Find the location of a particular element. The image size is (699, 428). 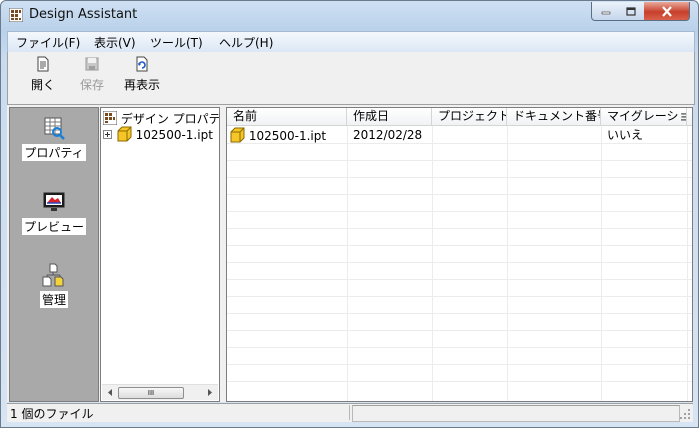

manage-label: 管理 is located at coordinates (53, 299).